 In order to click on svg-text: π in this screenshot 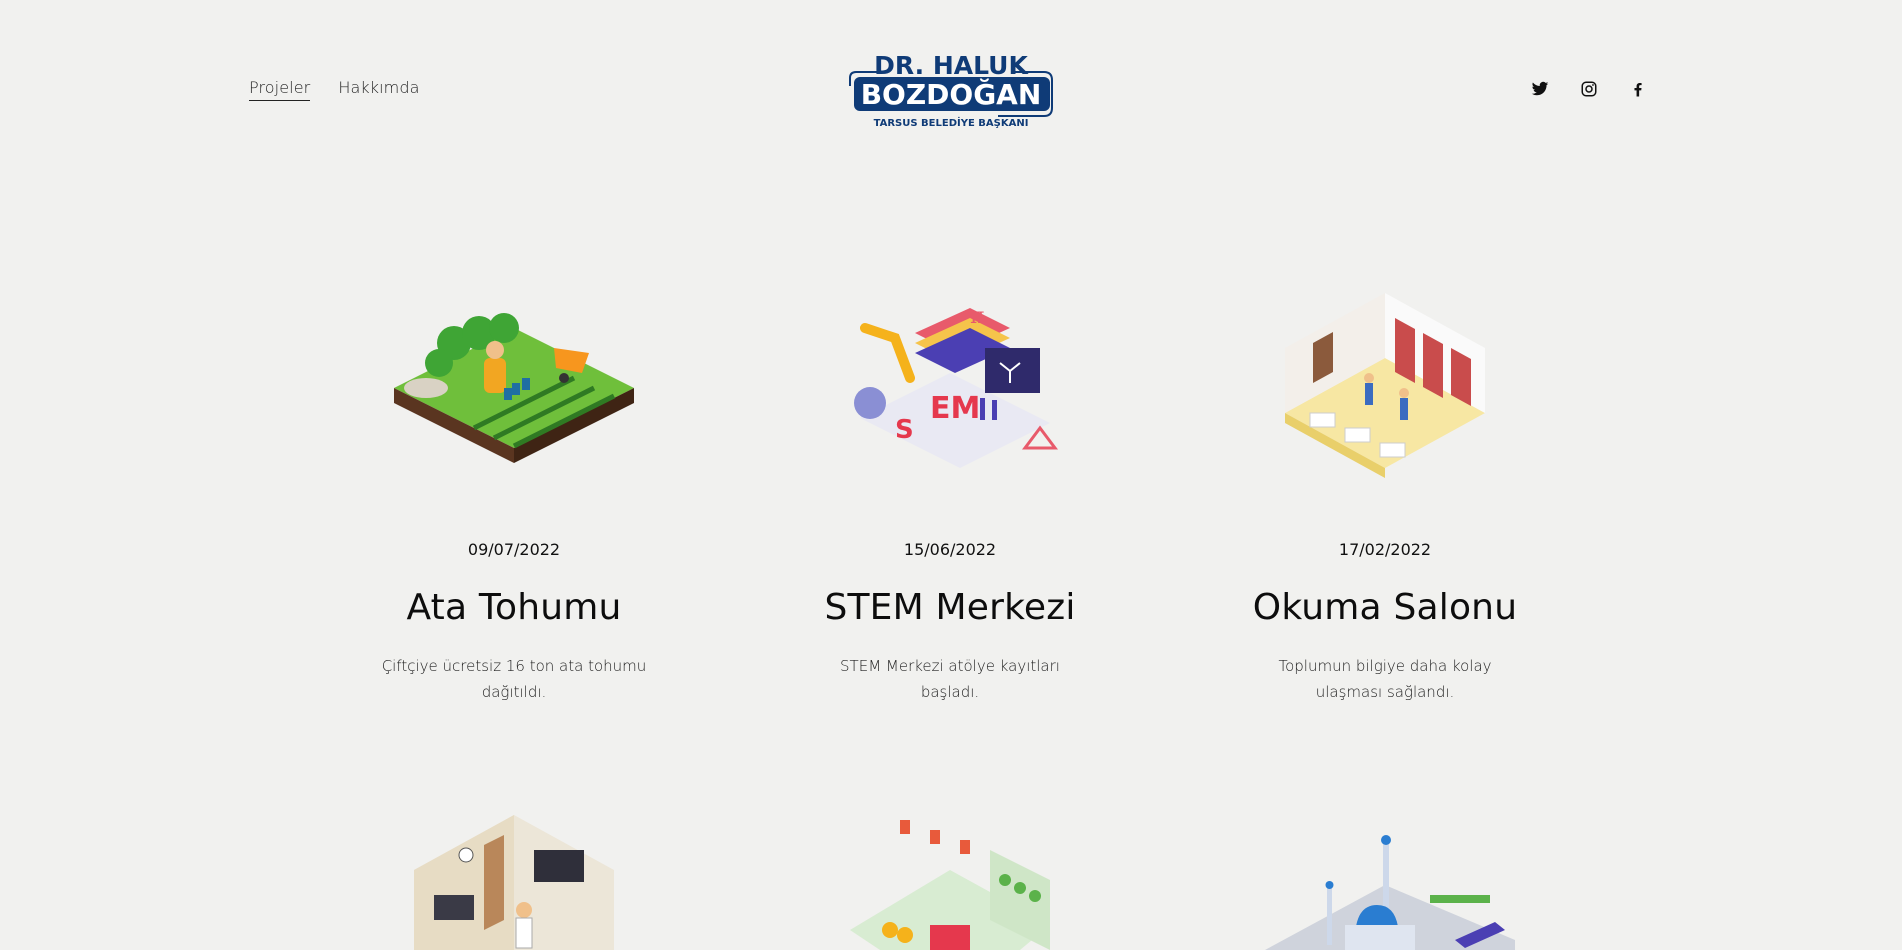, I will do `click(977, 316)`.